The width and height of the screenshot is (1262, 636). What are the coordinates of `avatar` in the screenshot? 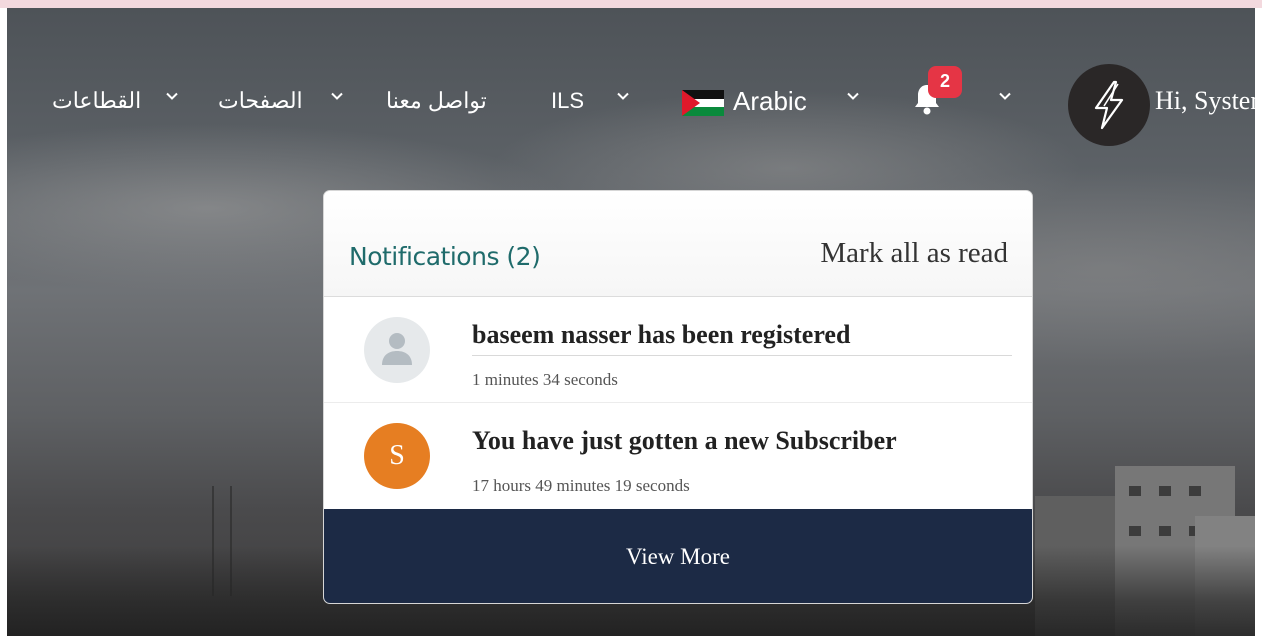 It's located at (397, 350).